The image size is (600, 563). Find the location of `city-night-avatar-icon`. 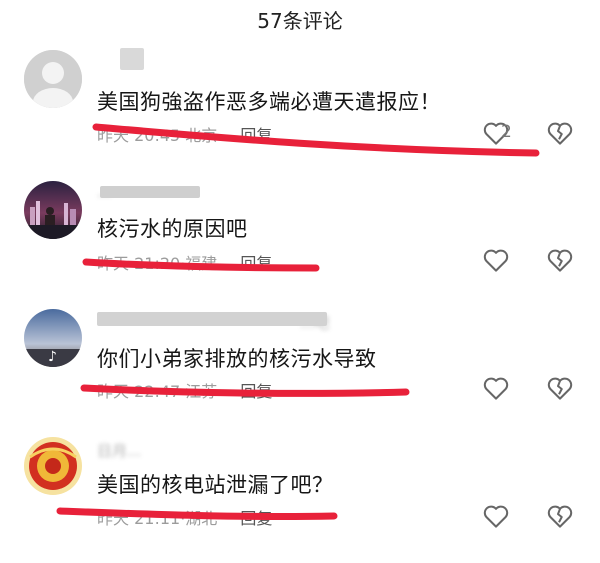

city-night-avatar-icon is located at coordinates (53, 210).